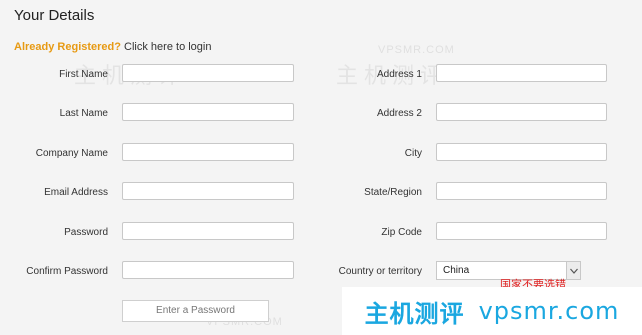 This screenshot has height=335, width=642. Describe the element at coordinates (208, 270) in the screenshot. I see `confirm-password-input` at that location.